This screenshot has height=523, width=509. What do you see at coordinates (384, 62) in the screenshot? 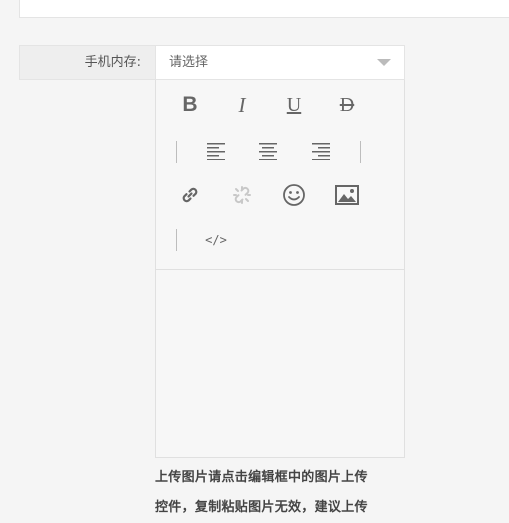
I see `chevron-down-icon` at bounding box center [384, 62].